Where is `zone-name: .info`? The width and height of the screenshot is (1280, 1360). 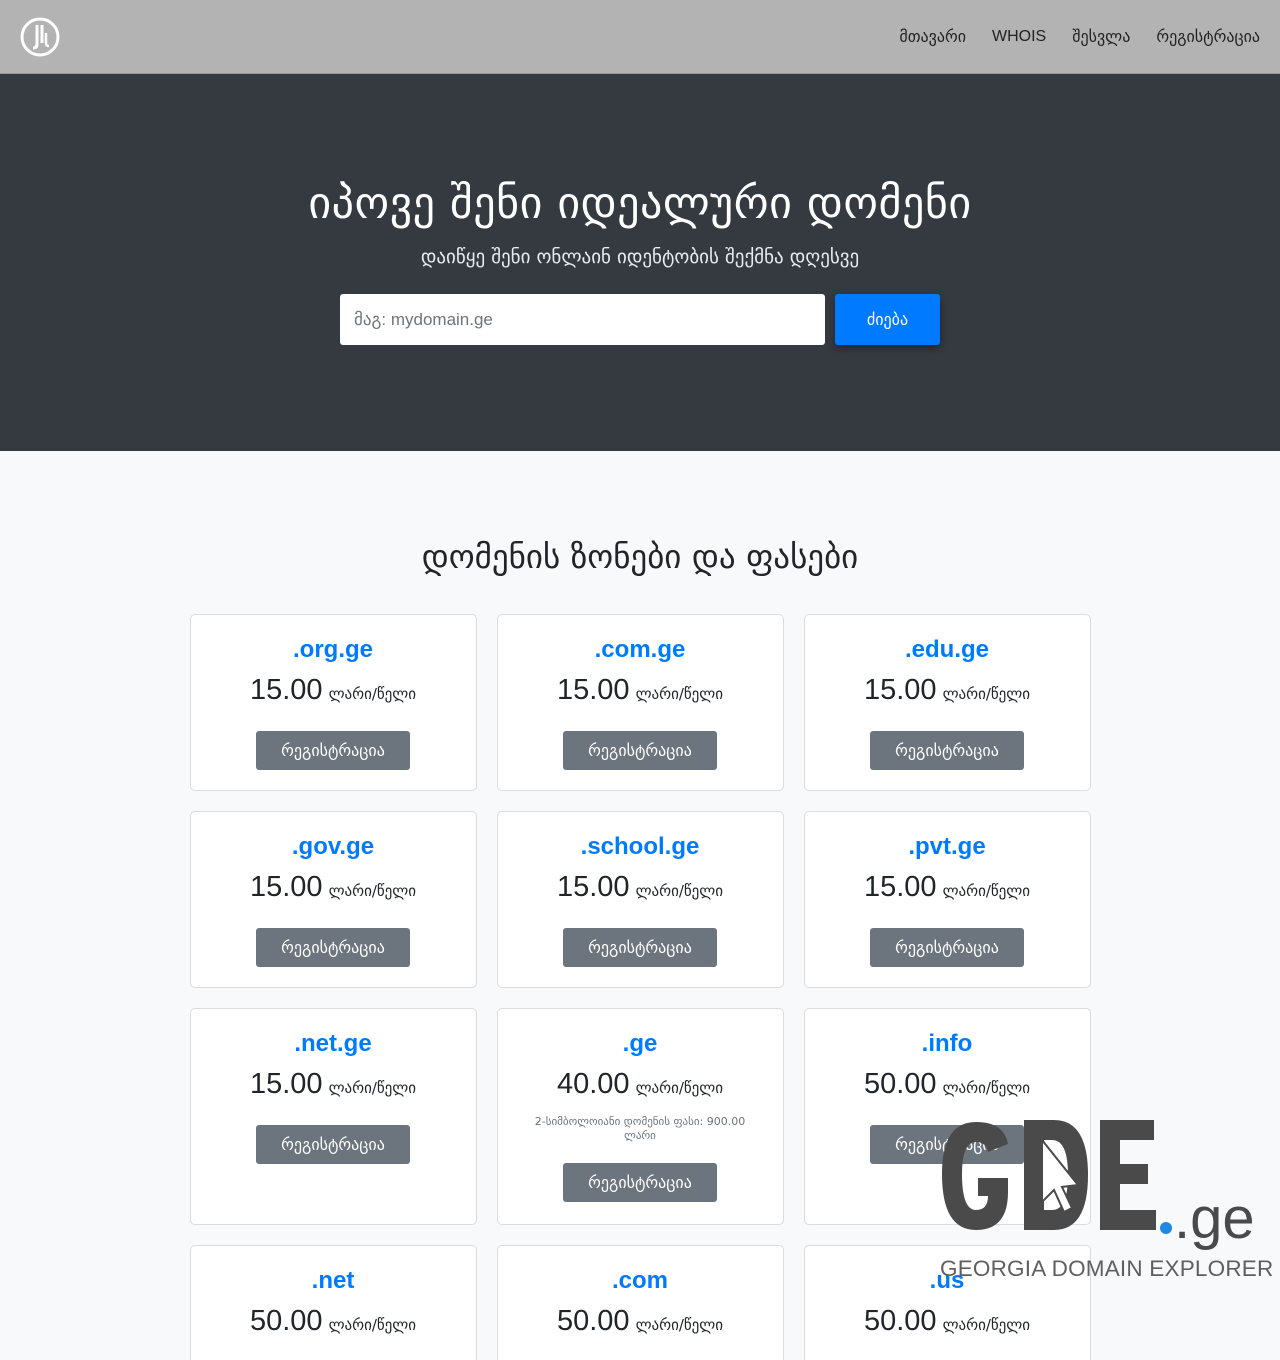 zone-name: .info is located at coordinates (947, 1043).